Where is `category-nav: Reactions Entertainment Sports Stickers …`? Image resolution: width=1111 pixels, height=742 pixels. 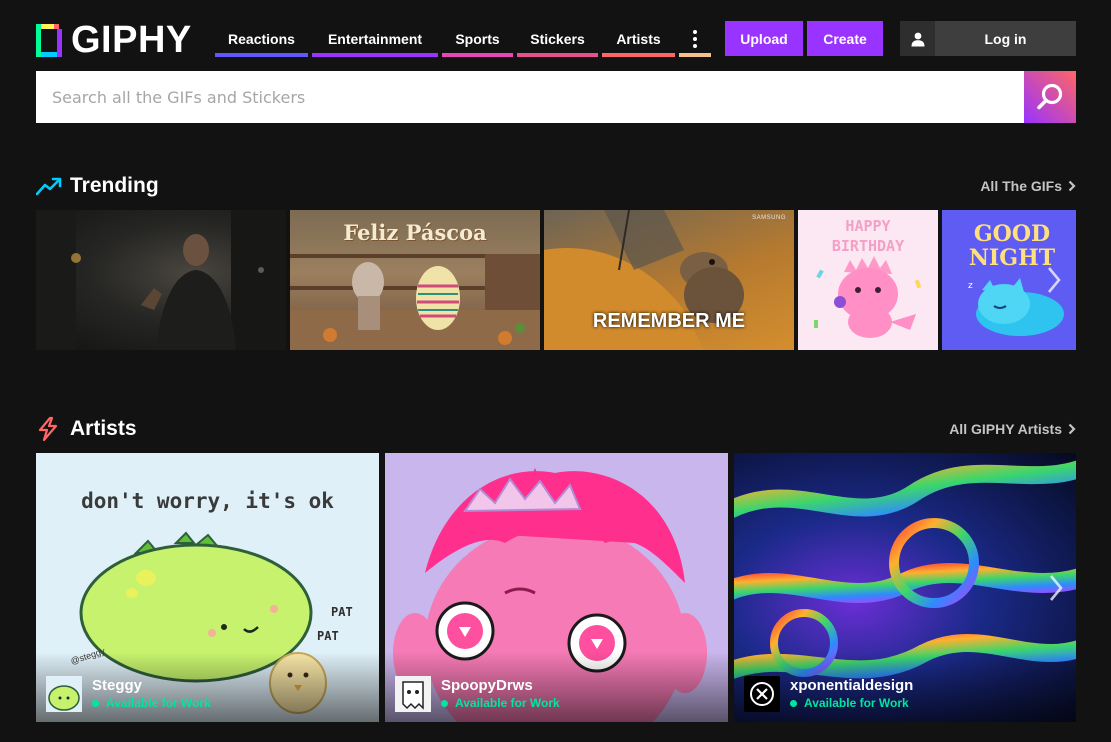
category-nav: Reactions Entertainment Sports Stickers … is located at coordinates (465, 40).